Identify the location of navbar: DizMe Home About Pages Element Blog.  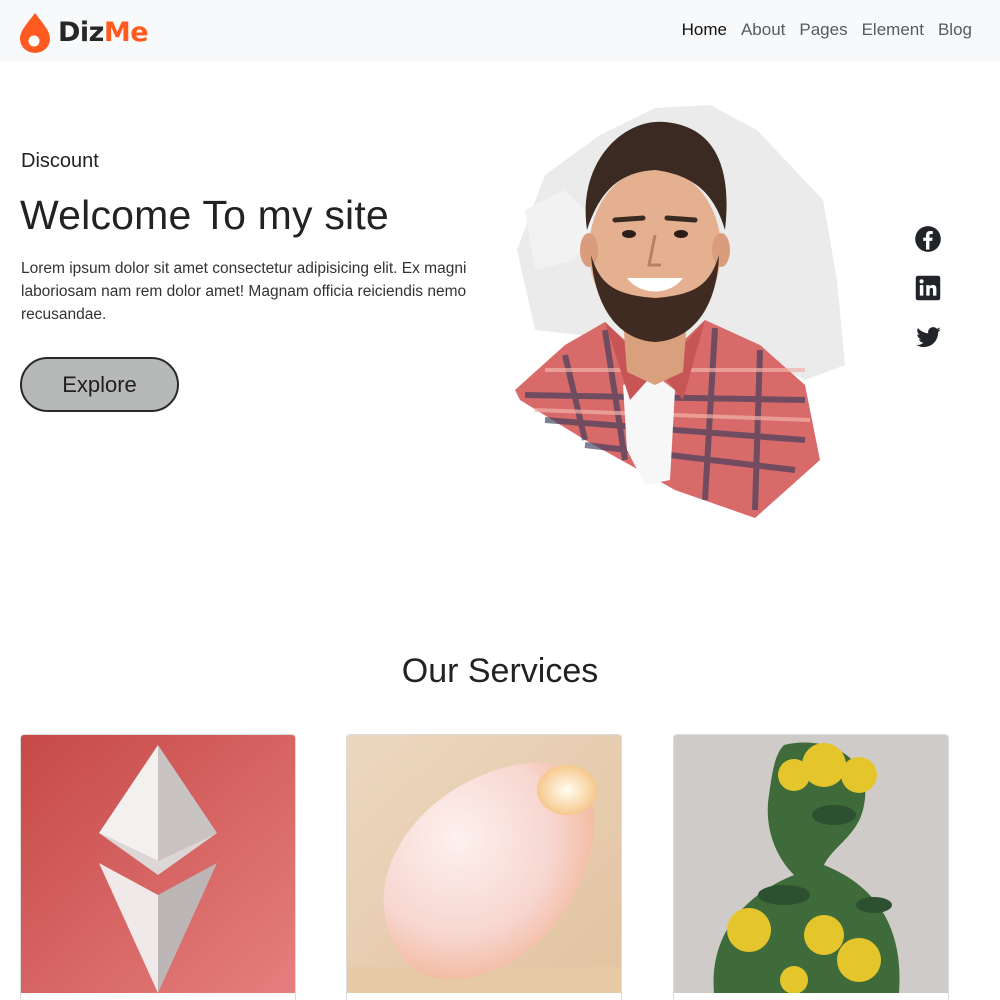
(500, 31).